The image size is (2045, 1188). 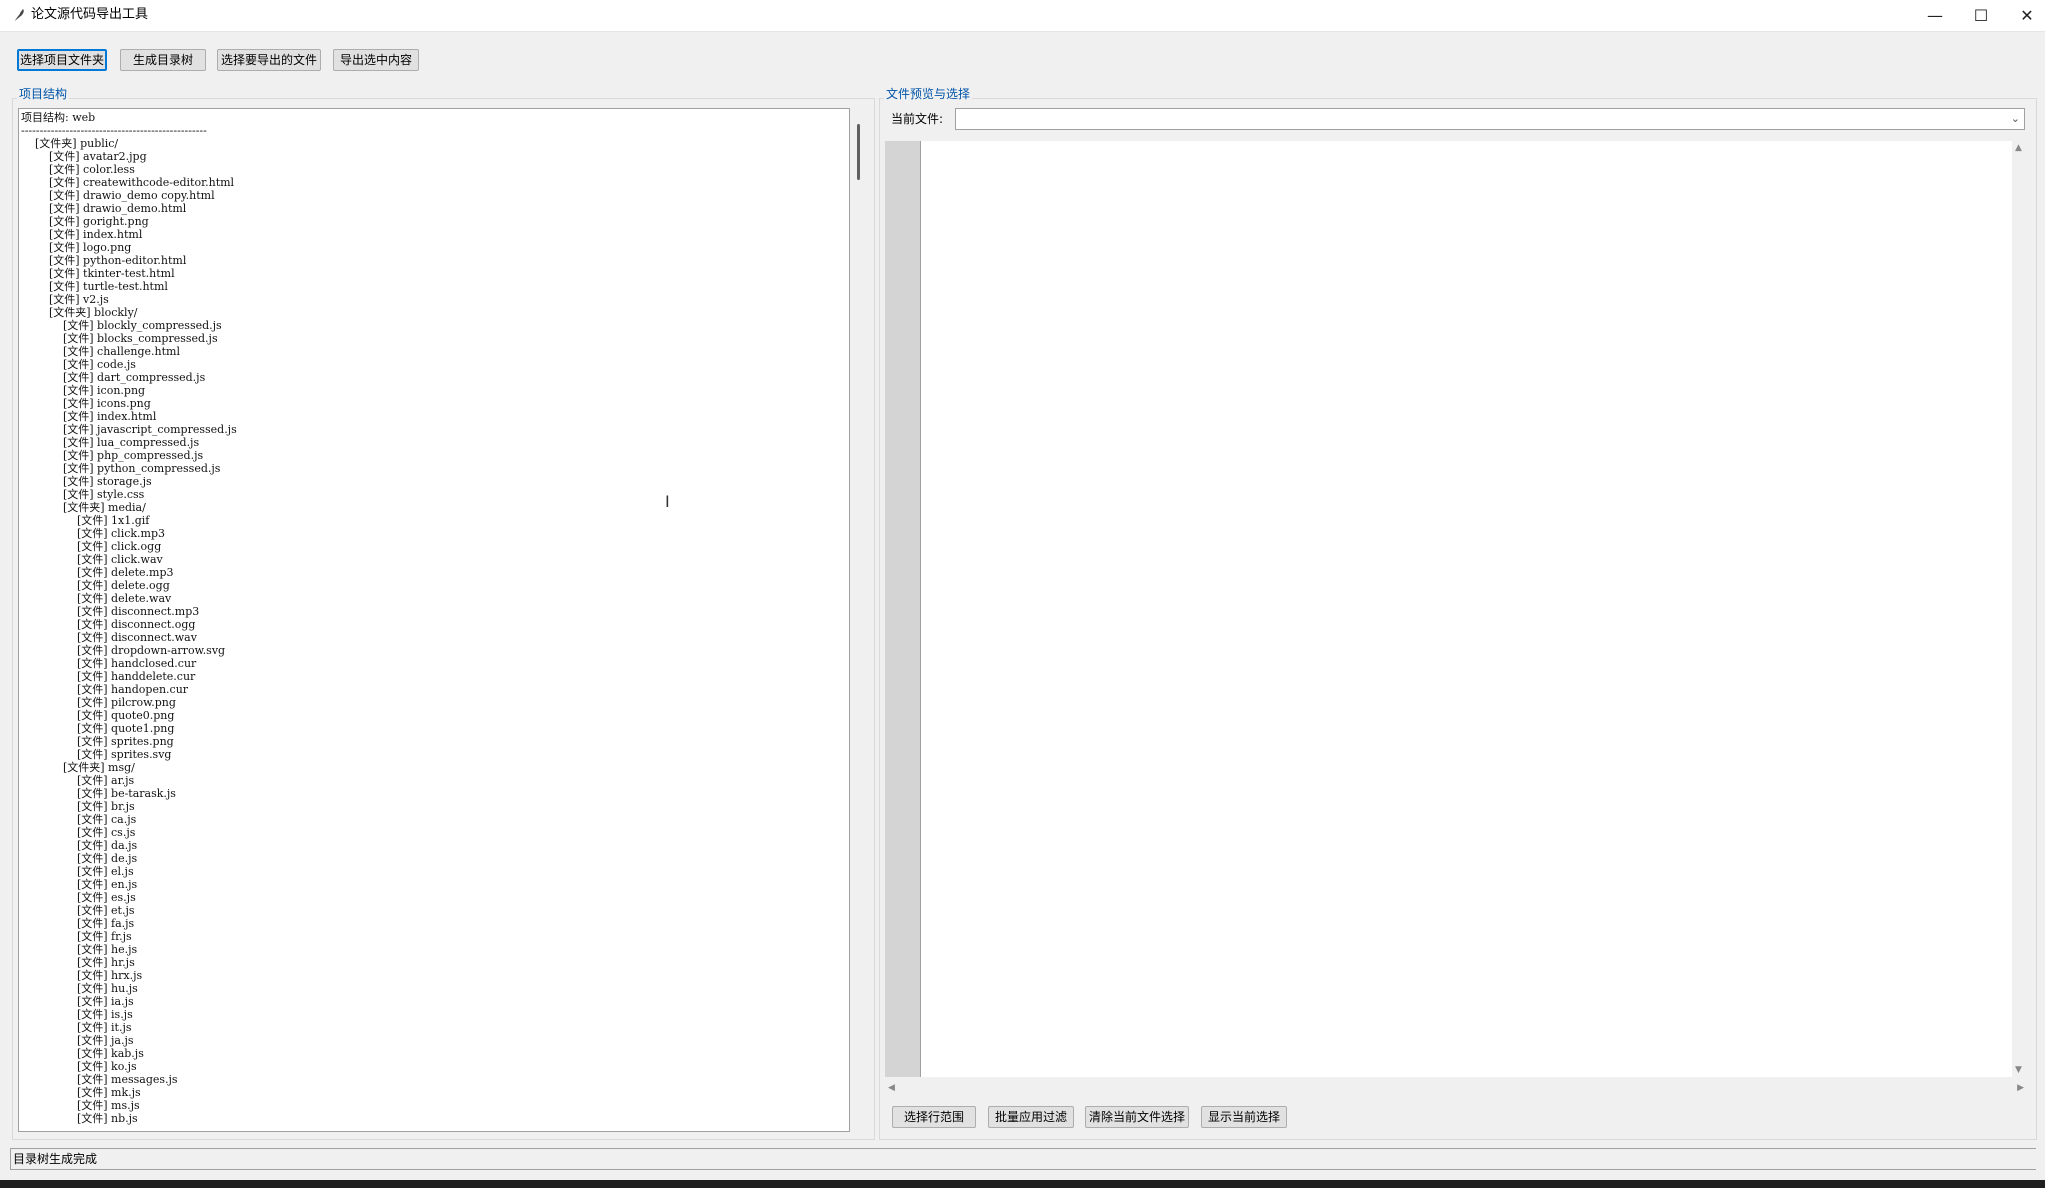 I want to click on scroll-right-arrow-icon: ▶, so click(x=2020, y=1088).